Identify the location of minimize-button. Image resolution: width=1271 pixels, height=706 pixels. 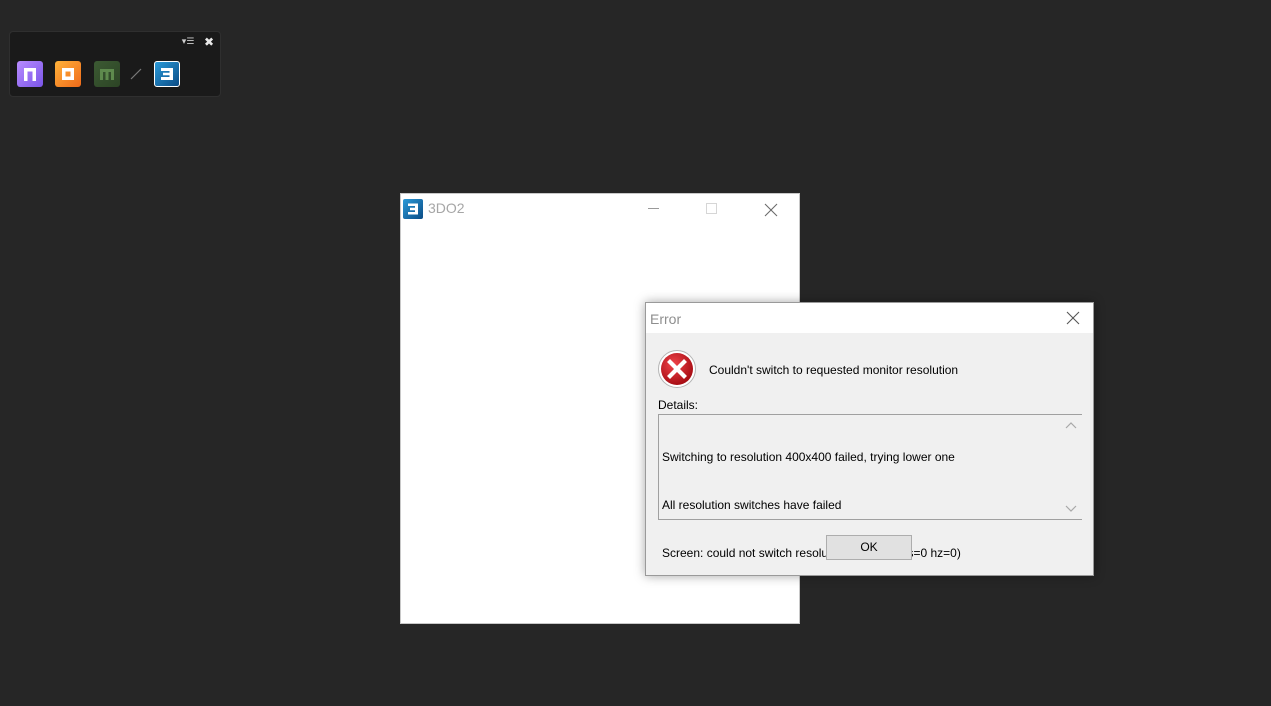
(654, 209).